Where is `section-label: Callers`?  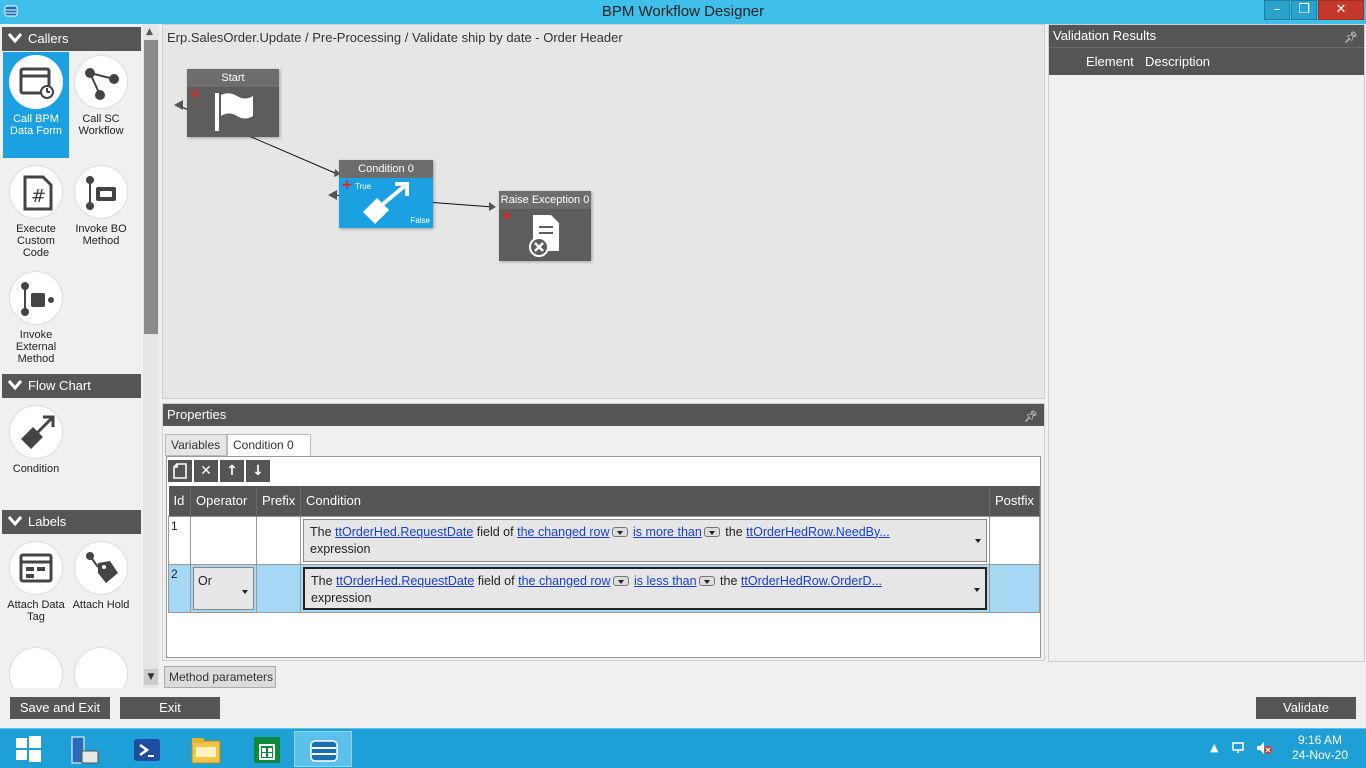 section-label: Callers is located at coordinates (48, 38).